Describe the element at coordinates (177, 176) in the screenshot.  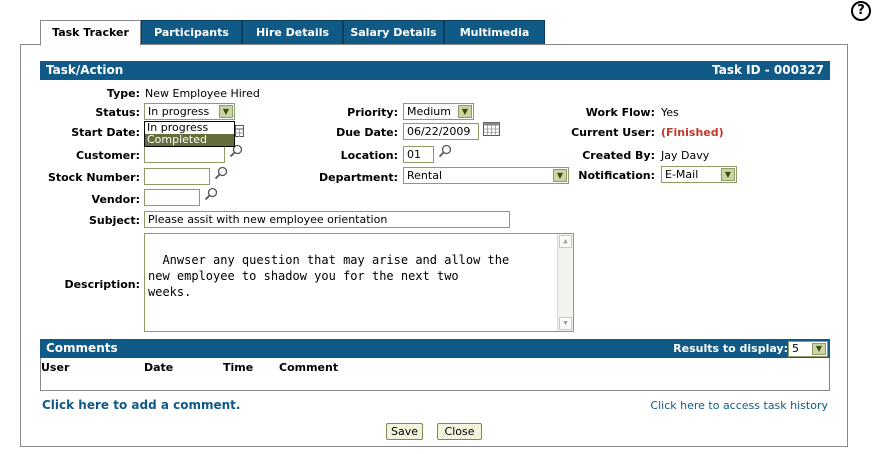
I see `stock-number-input` at that location.